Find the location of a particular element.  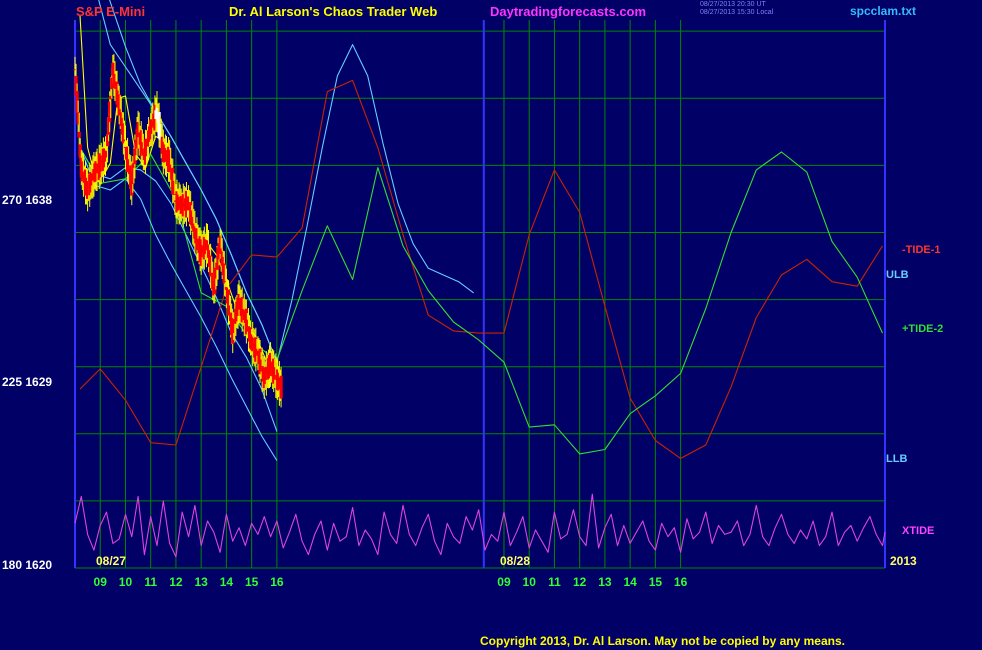

legend-tide1: -TIDE-1 is located at coordinates (921, 250).